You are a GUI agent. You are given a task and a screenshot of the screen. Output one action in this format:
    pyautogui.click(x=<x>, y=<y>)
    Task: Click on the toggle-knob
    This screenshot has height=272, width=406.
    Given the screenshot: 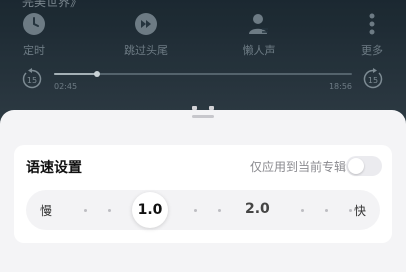 What is the action you would take?
    pyautogui.click(x=356, y=166)
    